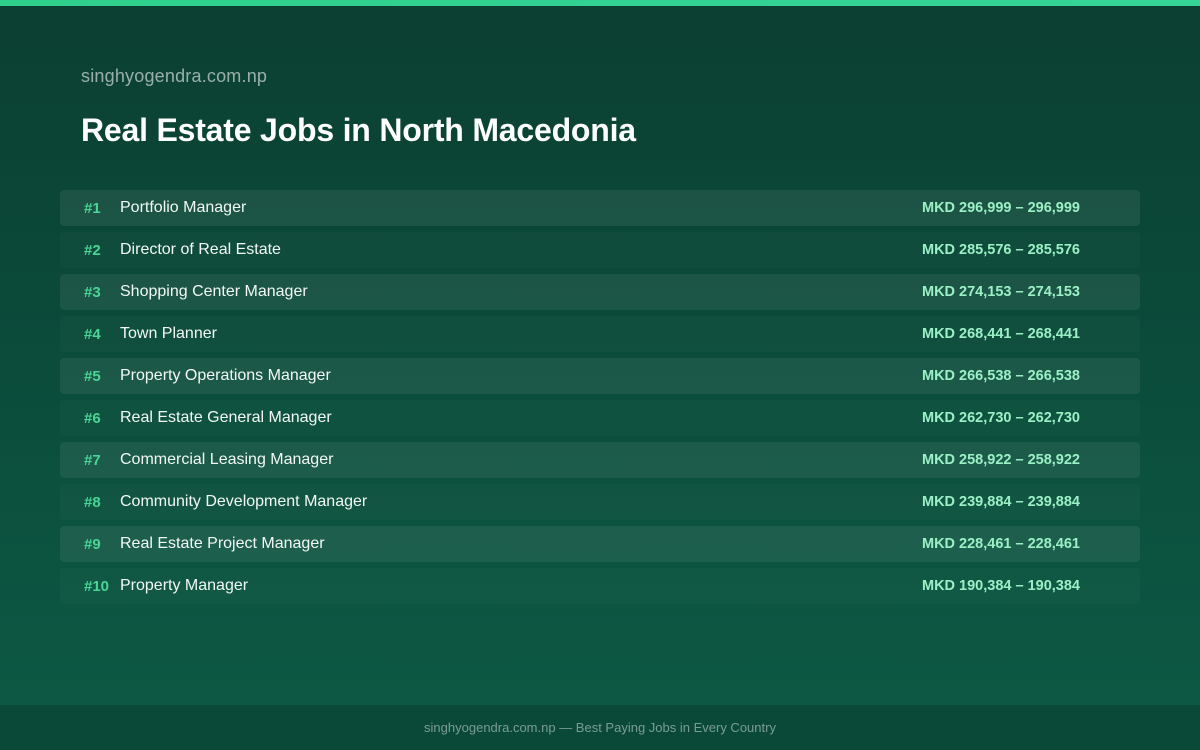 The width and height of the screenshot is (1200, 750). I want to click on job-rank: #5, so click(92, 376).